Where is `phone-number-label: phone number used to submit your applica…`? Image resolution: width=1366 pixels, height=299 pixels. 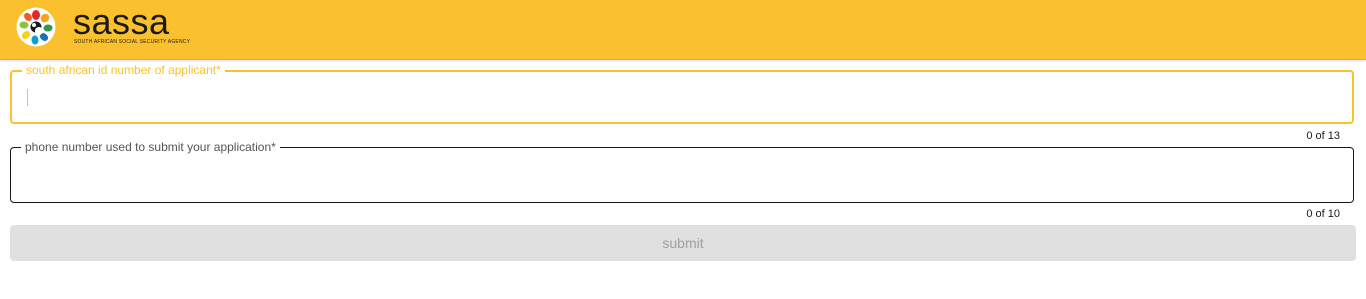
phone-number-label: phone number used to submit your applica… is located at coordinates (150, 147).